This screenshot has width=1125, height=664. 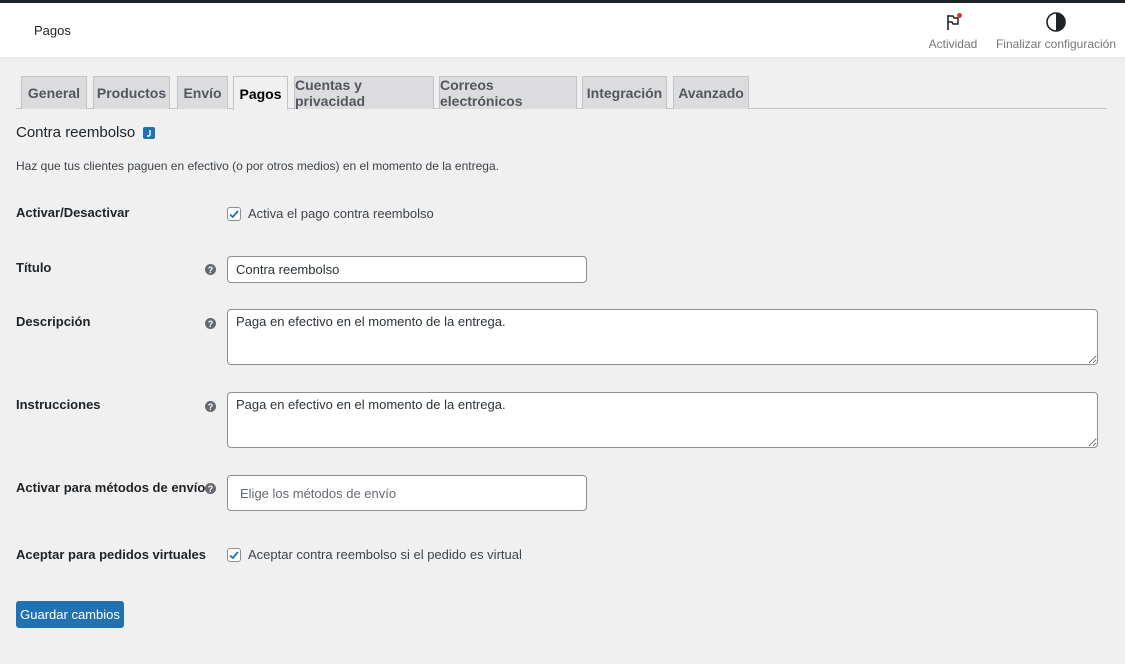 What do you see at coordinates (111, 554) in the screenshot?
I see `virtual-orders-label: Aceptar para pedidos virtuales` at bounding box center [111, 554].